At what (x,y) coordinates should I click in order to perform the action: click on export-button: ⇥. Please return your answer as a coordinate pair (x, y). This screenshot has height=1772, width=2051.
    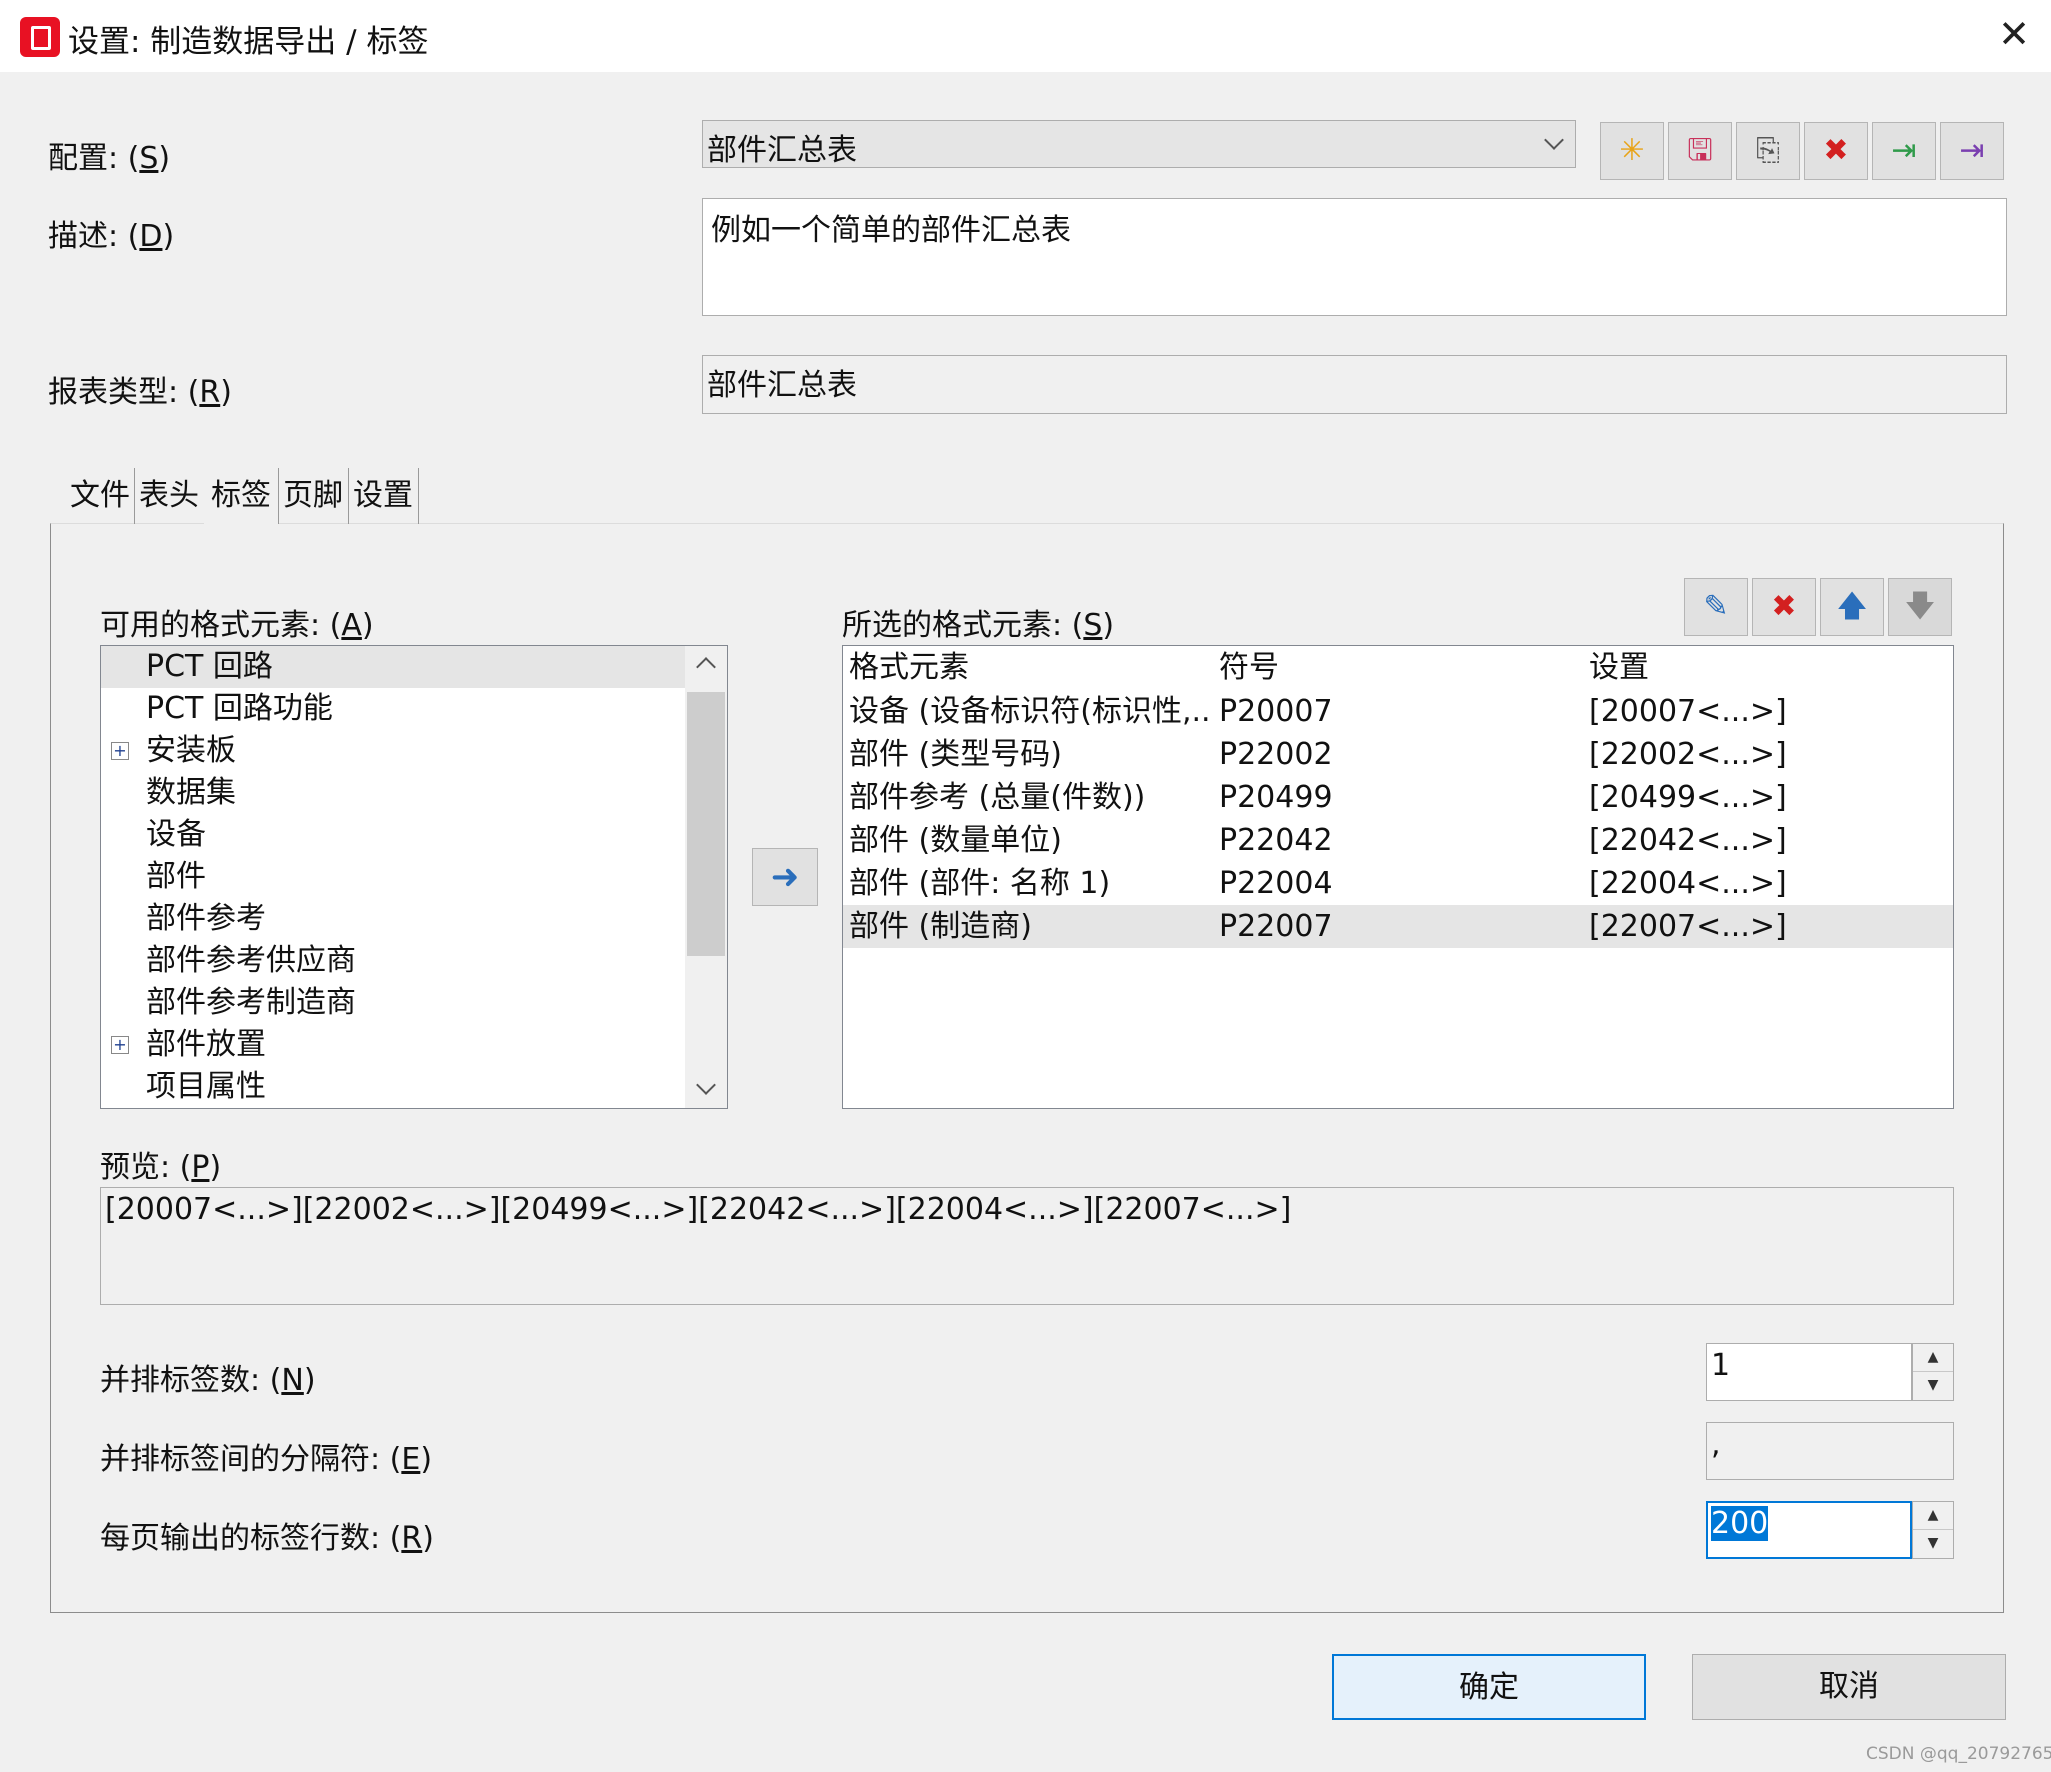
    Looking at the image, I should click on (1972, 151).